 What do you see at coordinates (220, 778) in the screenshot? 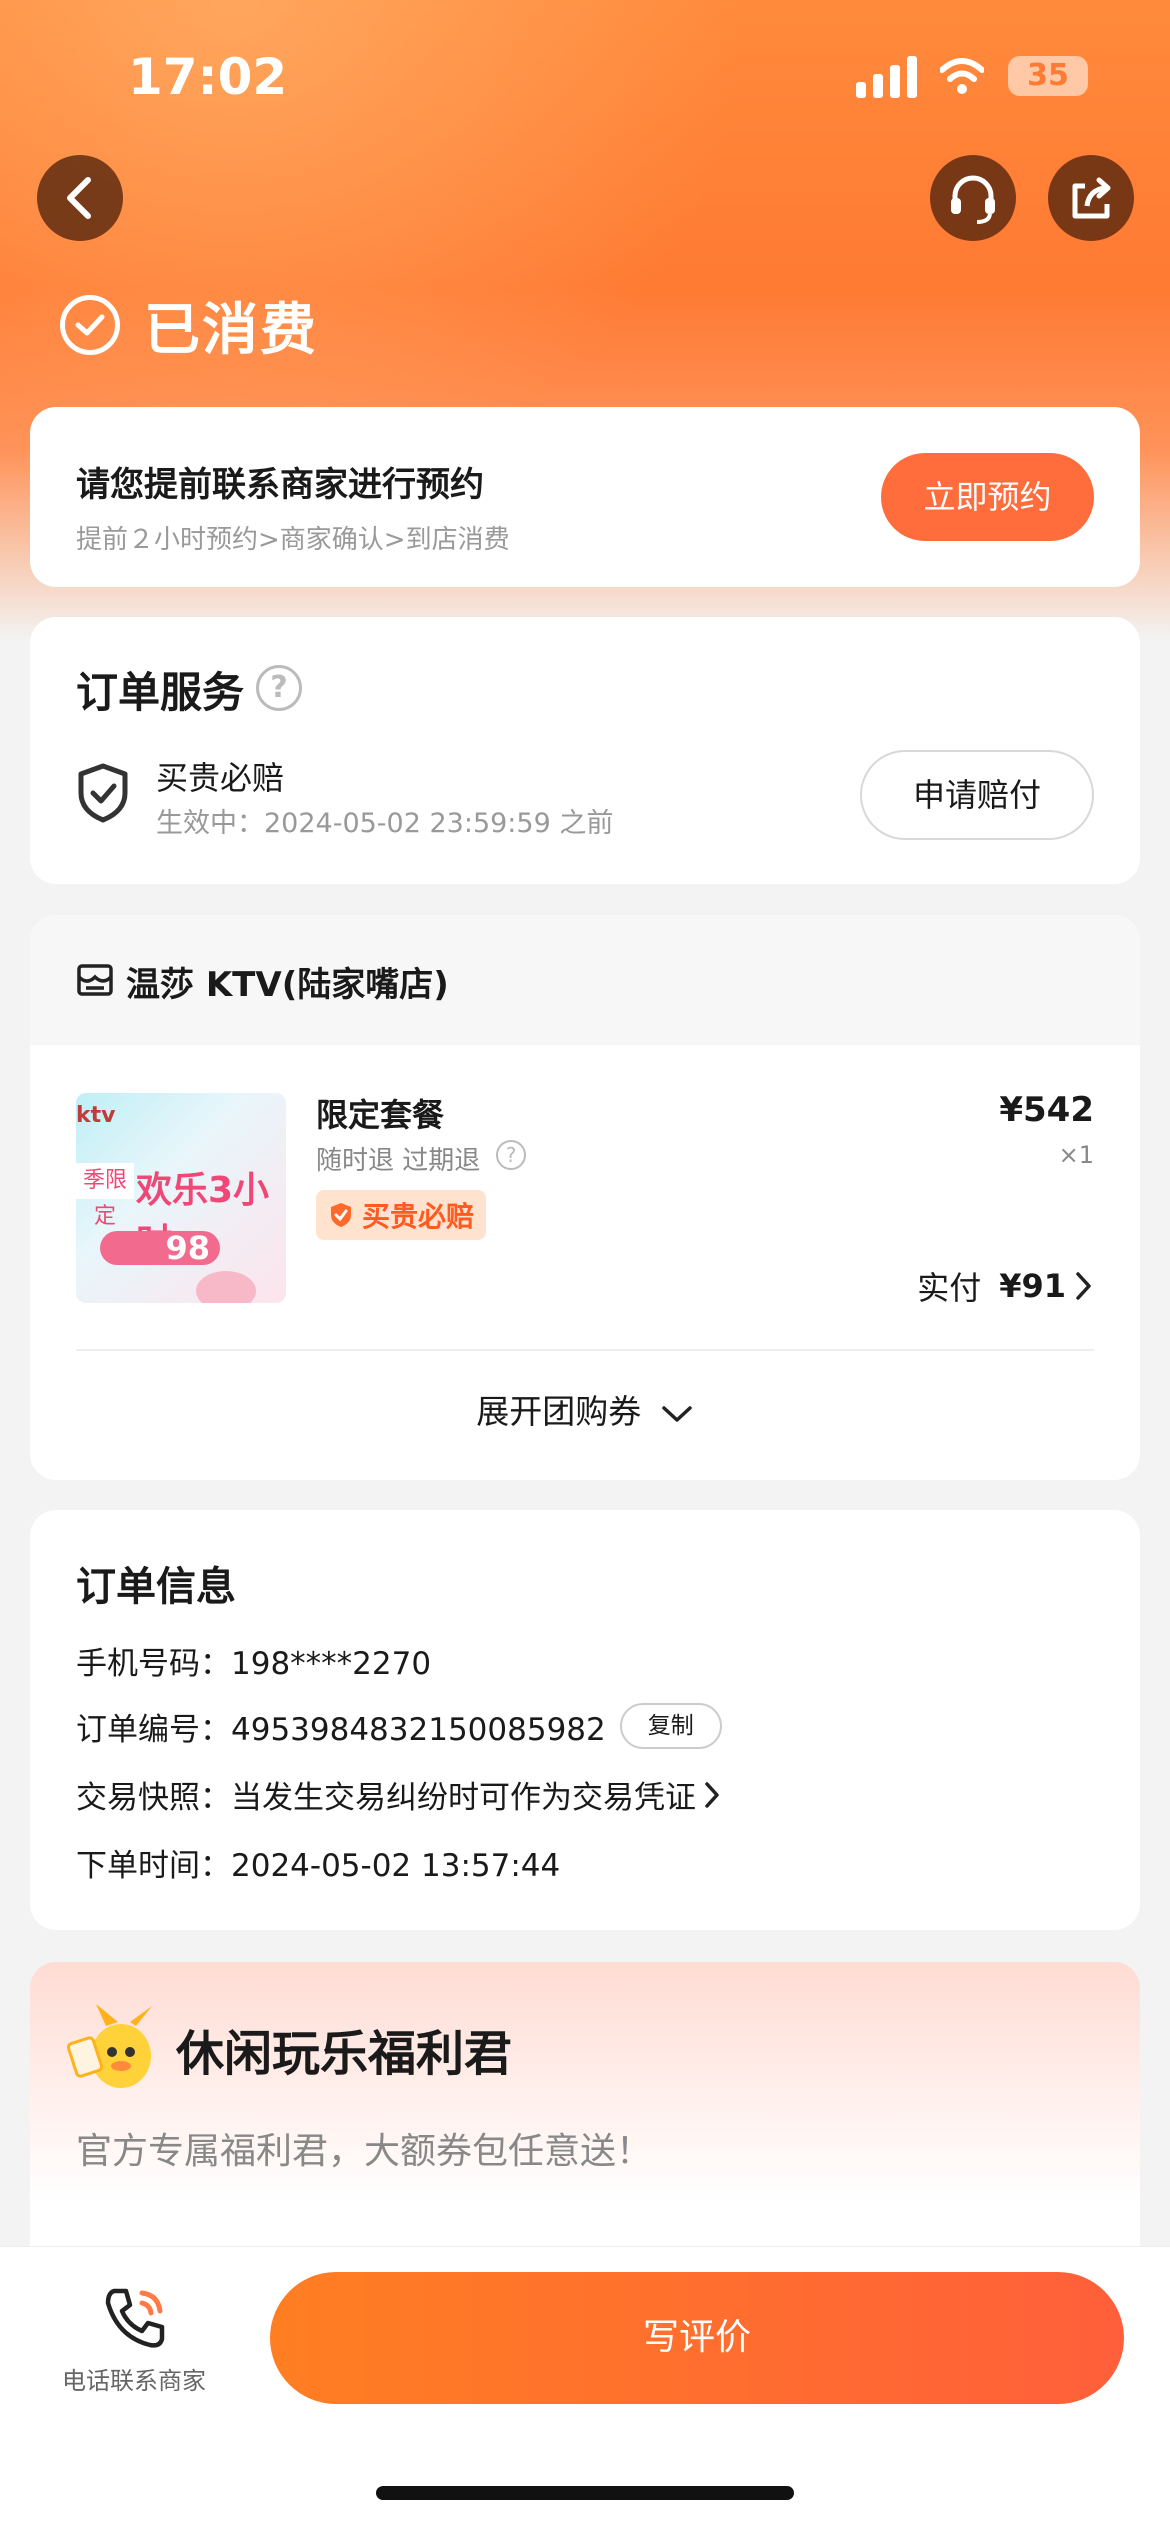
I see `service-name: 买贵必赔` at bounding box center [220, 778].